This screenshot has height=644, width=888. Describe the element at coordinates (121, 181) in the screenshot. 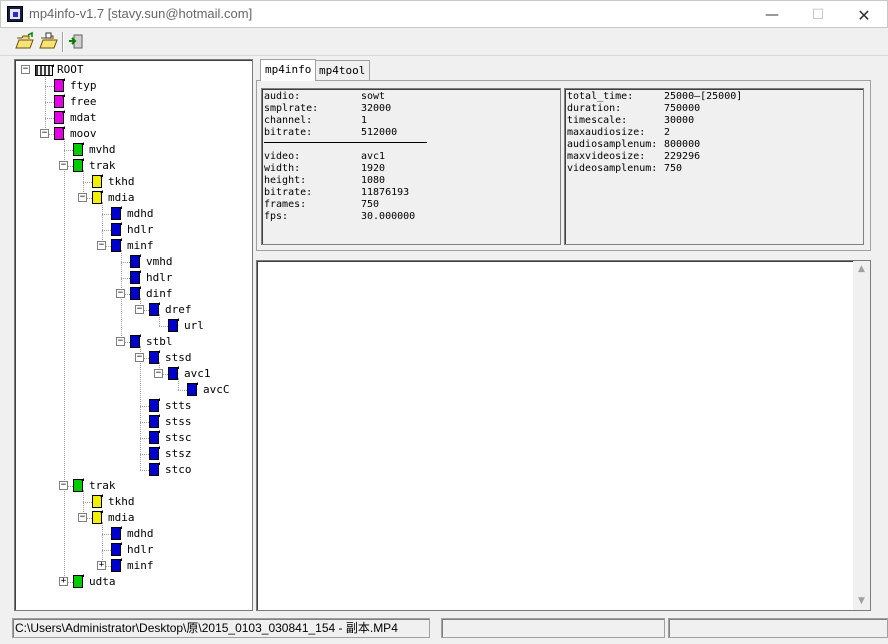

I see `tree-node-label: tkhd` at that location.